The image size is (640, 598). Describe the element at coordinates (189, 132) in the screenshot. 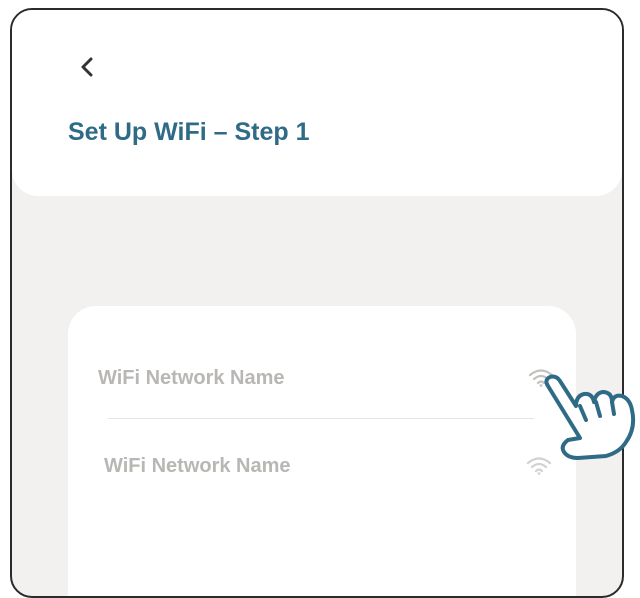

I see `page-title: Set Up WiFi – Step 1` at that location.